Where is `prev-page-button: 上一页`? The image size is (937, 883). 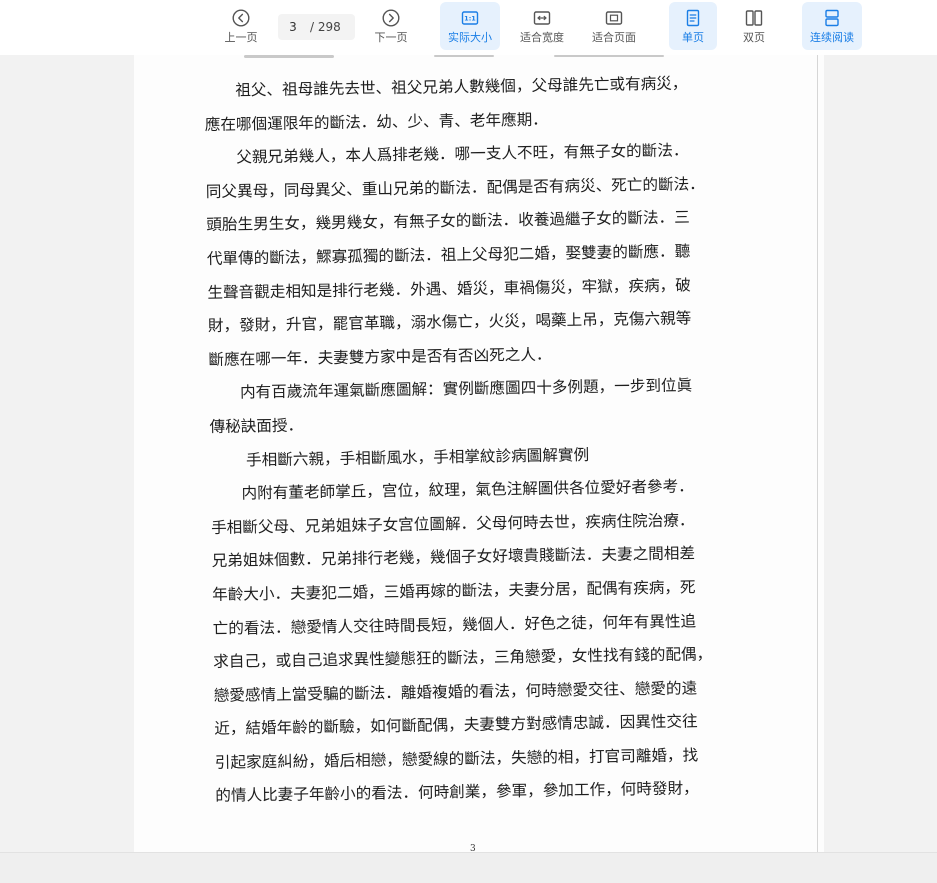
prev-page-button: 上一页 is located at coordinates (241, 26).